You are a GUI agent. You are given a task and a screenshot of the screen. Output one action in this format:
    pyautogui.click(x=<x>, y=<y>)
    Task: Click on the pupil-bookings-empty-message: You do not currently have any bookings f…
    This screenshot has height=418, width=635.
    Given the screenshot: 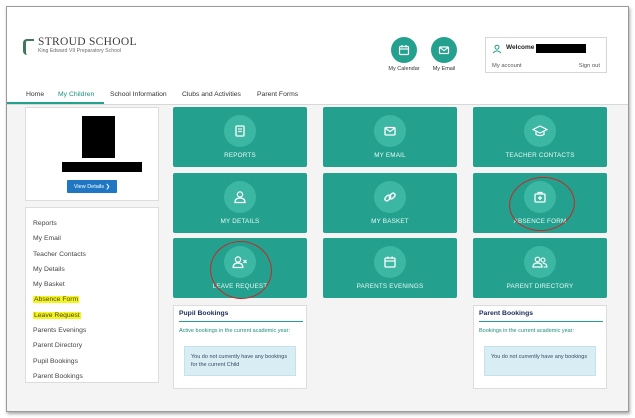 What is the action you would take?
    pyautogui.click(x=240, y=361)
    